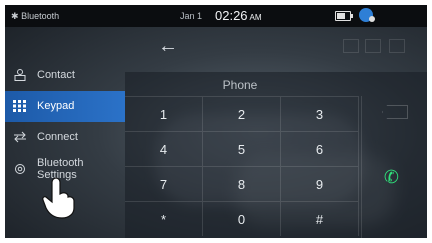  What do you see at coordinates (56, 75) in the screenshot?
I see `sidebar-item-label: Contact` at bounding box center [56, 75].